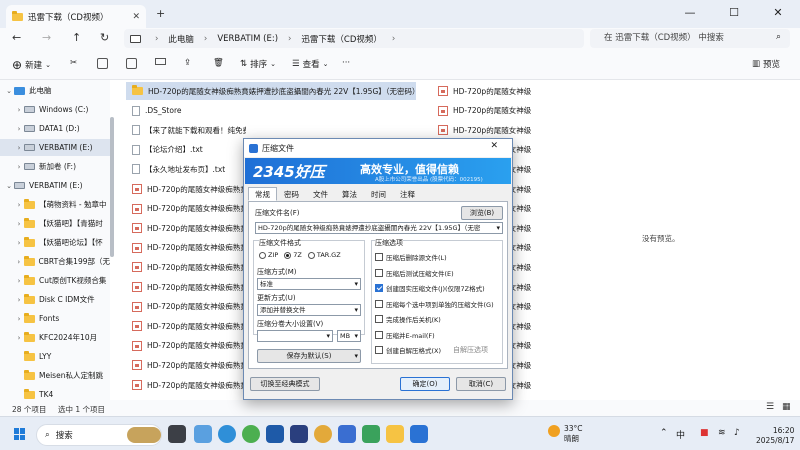  Describe the element at coordinates (55, 280) in the screenshot. I see `sidebar-item: › Cut原创TK视频合集` at that location.